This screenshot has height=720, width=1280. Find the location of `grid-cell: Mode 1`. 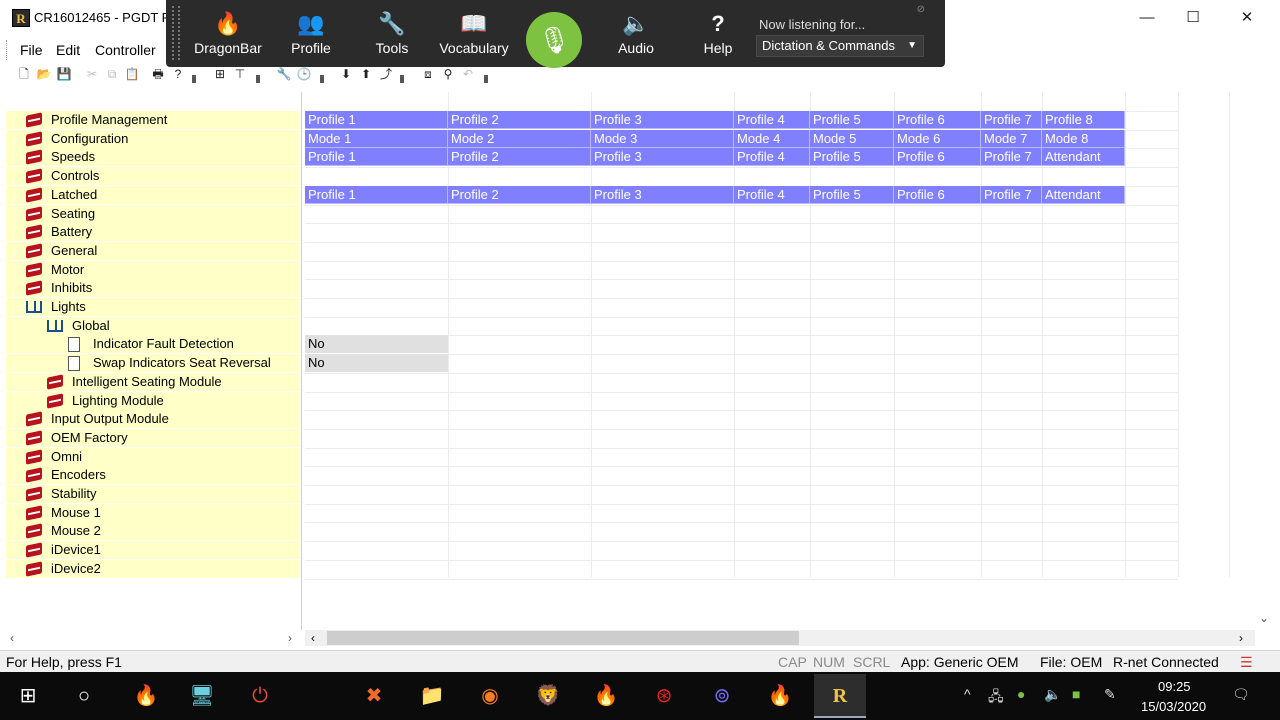

grid-cell: Mode 1 is located at coordinates (376, 138).